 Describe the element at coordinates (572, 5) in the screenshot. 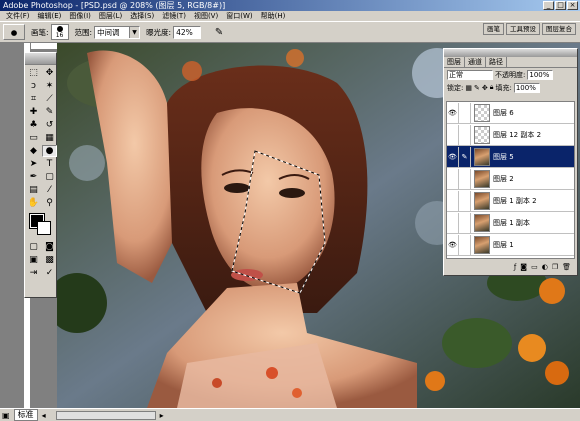

I see `close-button: ×` at that location.